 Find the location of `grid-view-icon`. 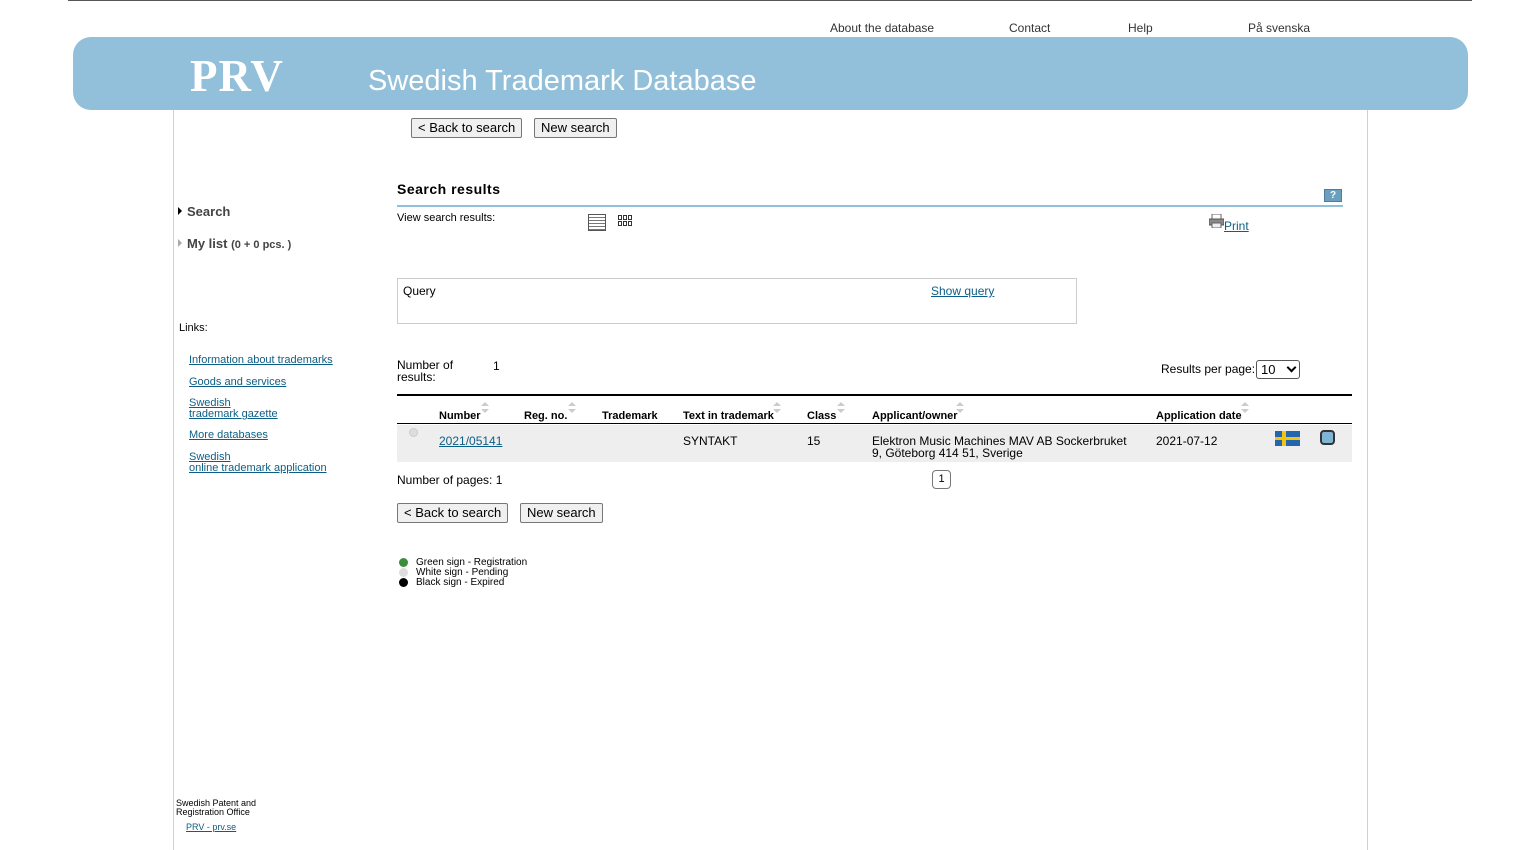

grid-view-icon is located at coordinates (625, 221).